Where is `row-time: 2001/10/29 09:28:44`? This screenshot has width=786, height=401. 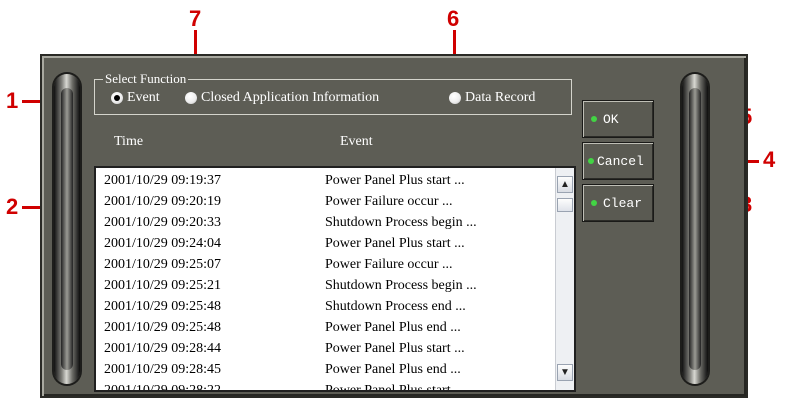
row-time: 2001/10/29 09:28:44 is located at coordinates (163, 348).